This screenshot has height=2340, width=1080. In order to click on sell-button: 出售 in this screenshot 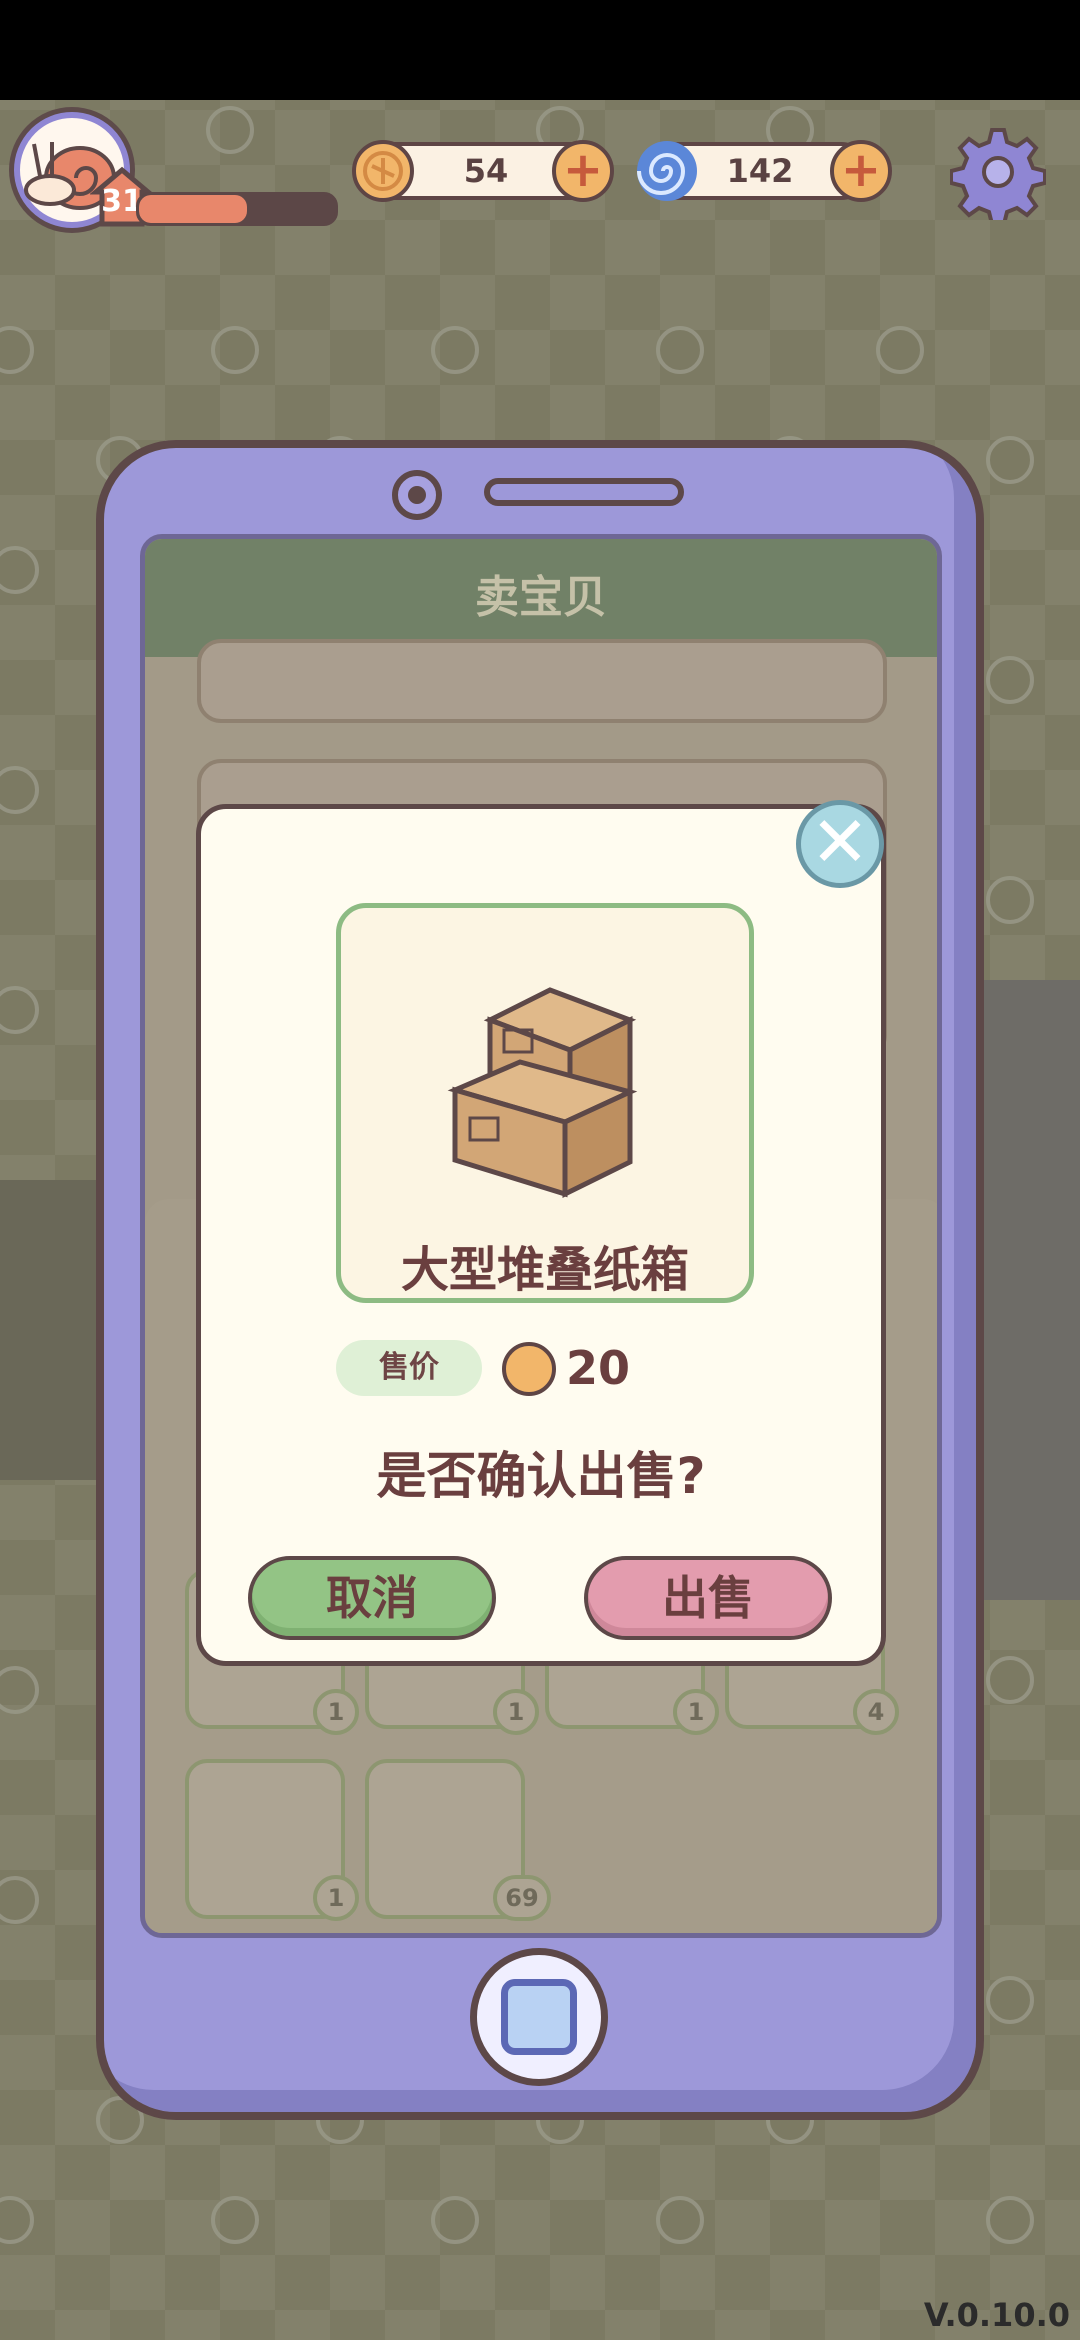, I will do `click(708, 1598)`.